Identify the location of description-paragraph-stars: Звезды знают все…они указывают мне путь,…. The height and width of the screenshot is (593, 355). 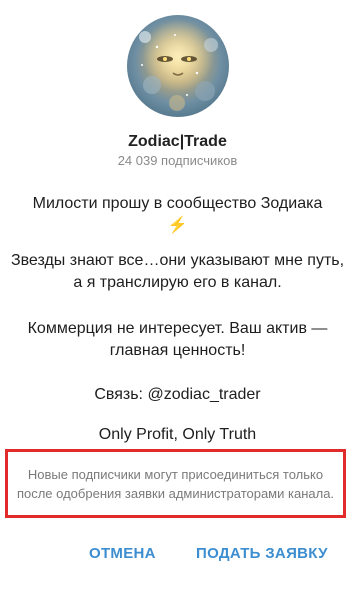
(177, 271).